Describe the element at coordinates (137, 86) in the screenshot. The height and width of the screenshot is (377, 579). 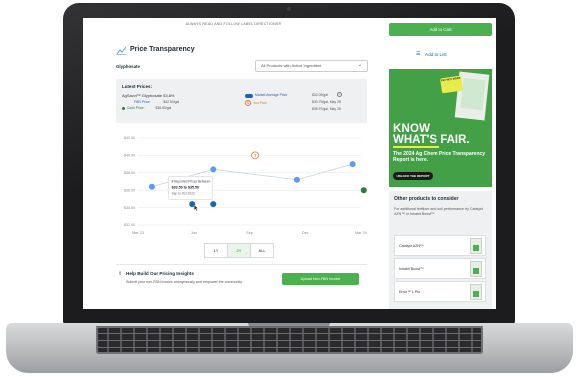
I see `latest-prices-title: Latest Prices:` at that location.